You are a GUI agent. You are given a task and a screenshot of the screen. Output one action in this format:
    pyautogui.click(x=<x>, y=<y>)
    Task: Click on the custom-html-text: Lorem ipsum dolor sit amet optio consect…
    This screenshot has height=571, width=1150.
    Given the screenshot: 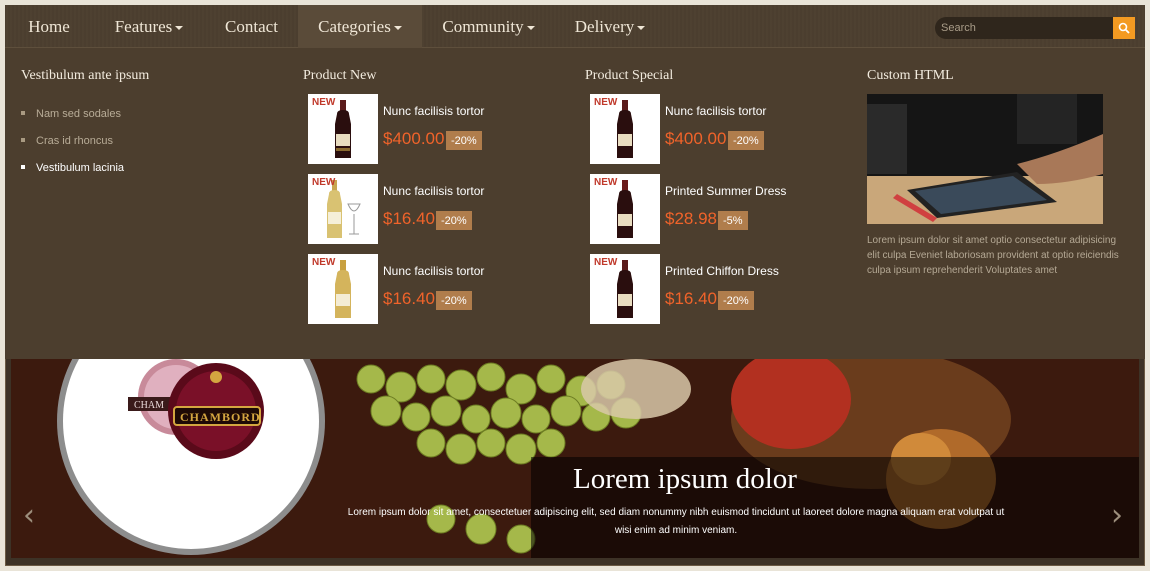 What is the action you would take?
    pyautogui.click(x=993, y=255)
    